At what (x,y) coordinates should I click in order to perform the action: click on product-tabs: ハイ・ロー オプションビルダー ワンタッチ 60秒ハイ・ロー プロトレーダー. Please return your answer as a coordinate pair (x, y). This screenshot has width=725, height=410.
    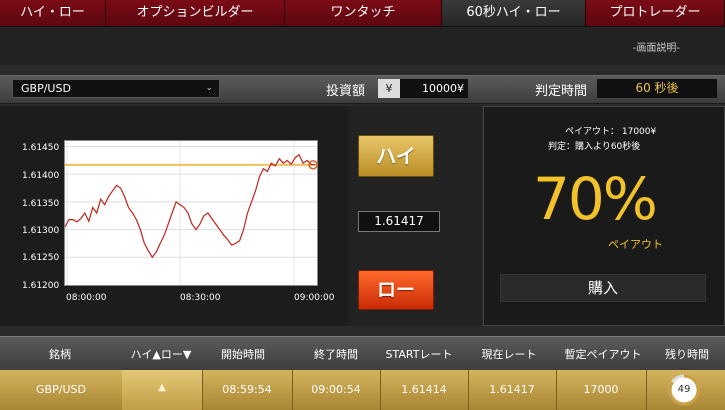
    Looking at the image, I should click on (362, 13).